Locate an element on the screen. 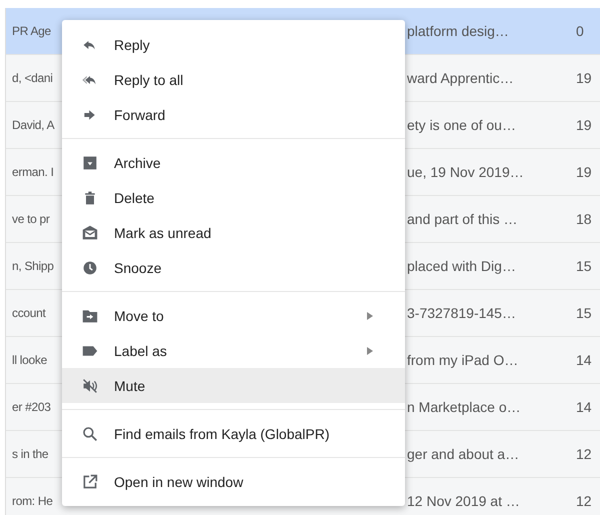 The width and height of the screenshot is (600, 515). sender-text: n, Shipp is located at coordinates (33, 266).